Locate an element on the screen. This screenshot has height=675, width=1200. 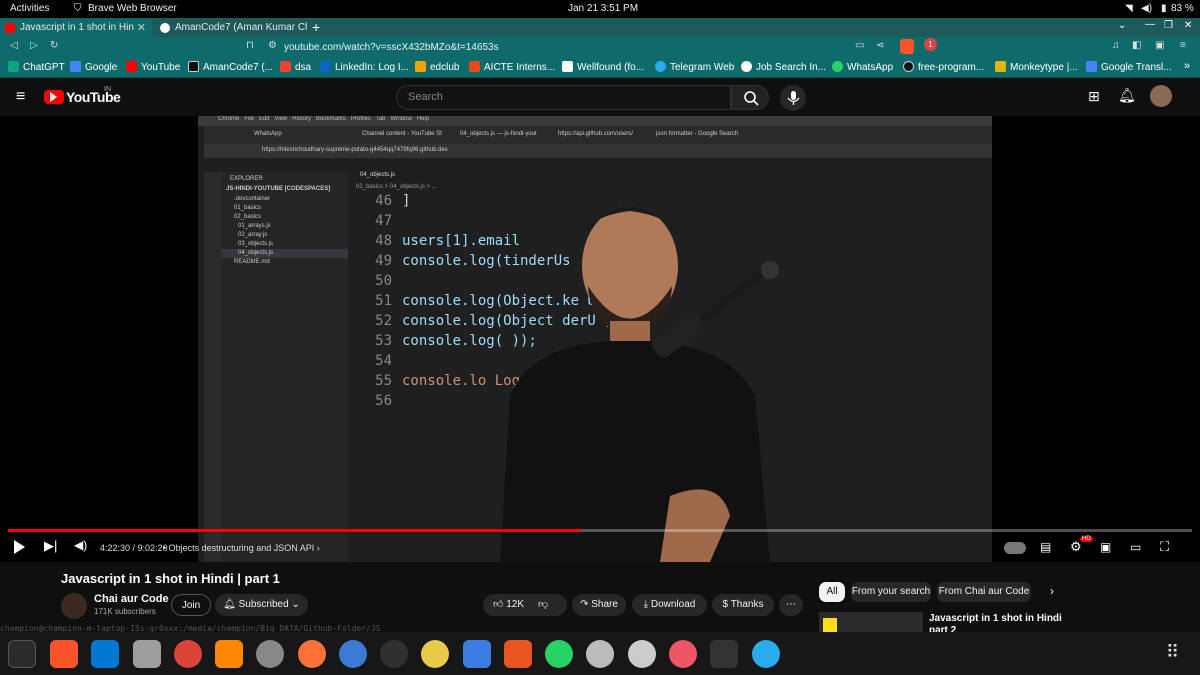
chip-from-channel: From Chai aur Code is located at coordinates (984, 592).